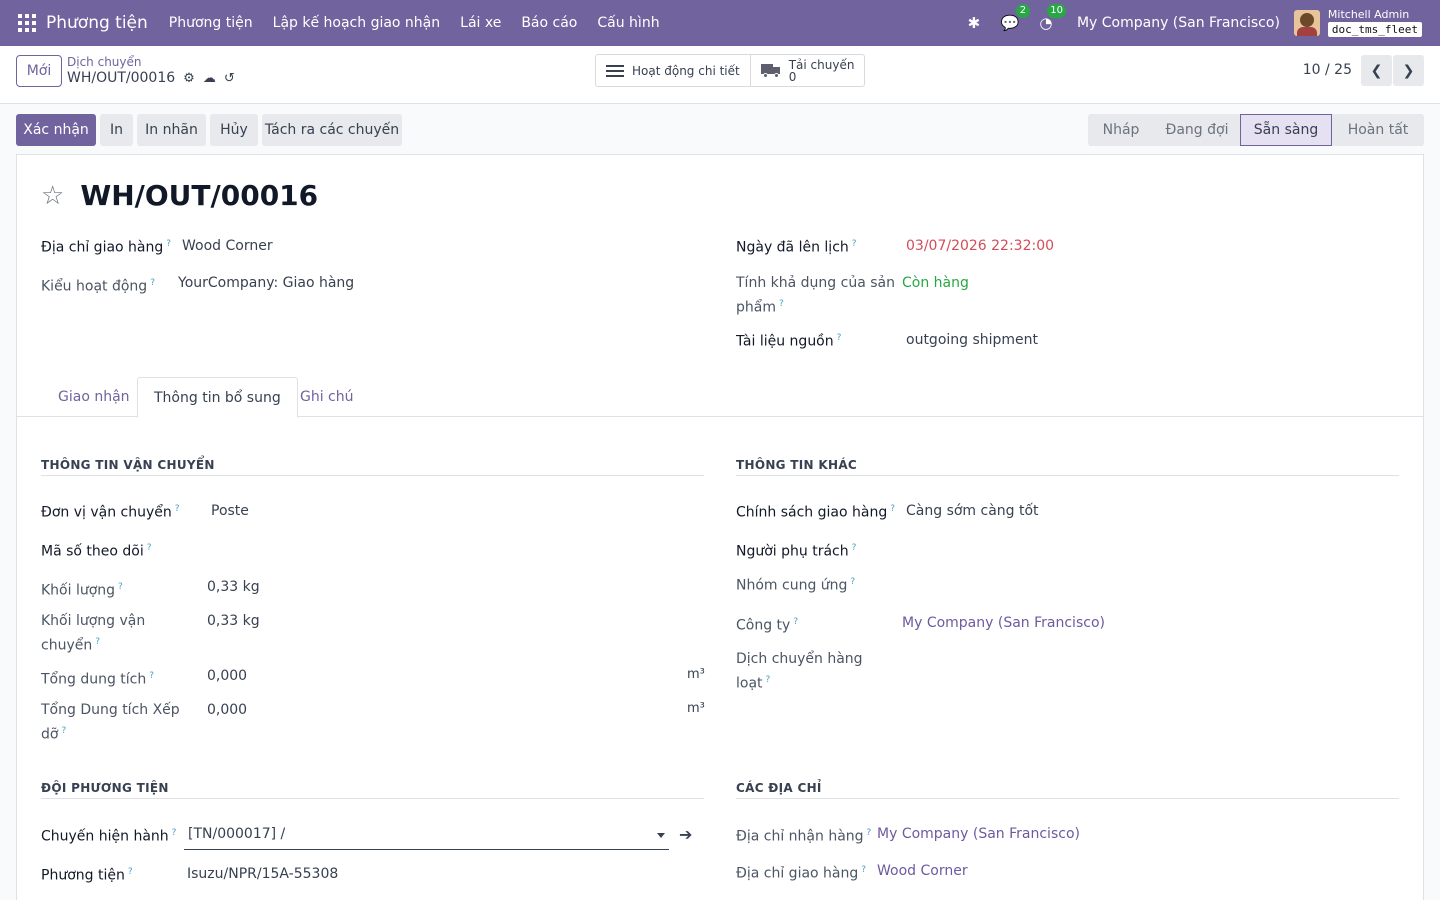 The height and width of the screenshot is (900, 1440). I want to click on pager-previous-button: ❮, so click(1376, 70).